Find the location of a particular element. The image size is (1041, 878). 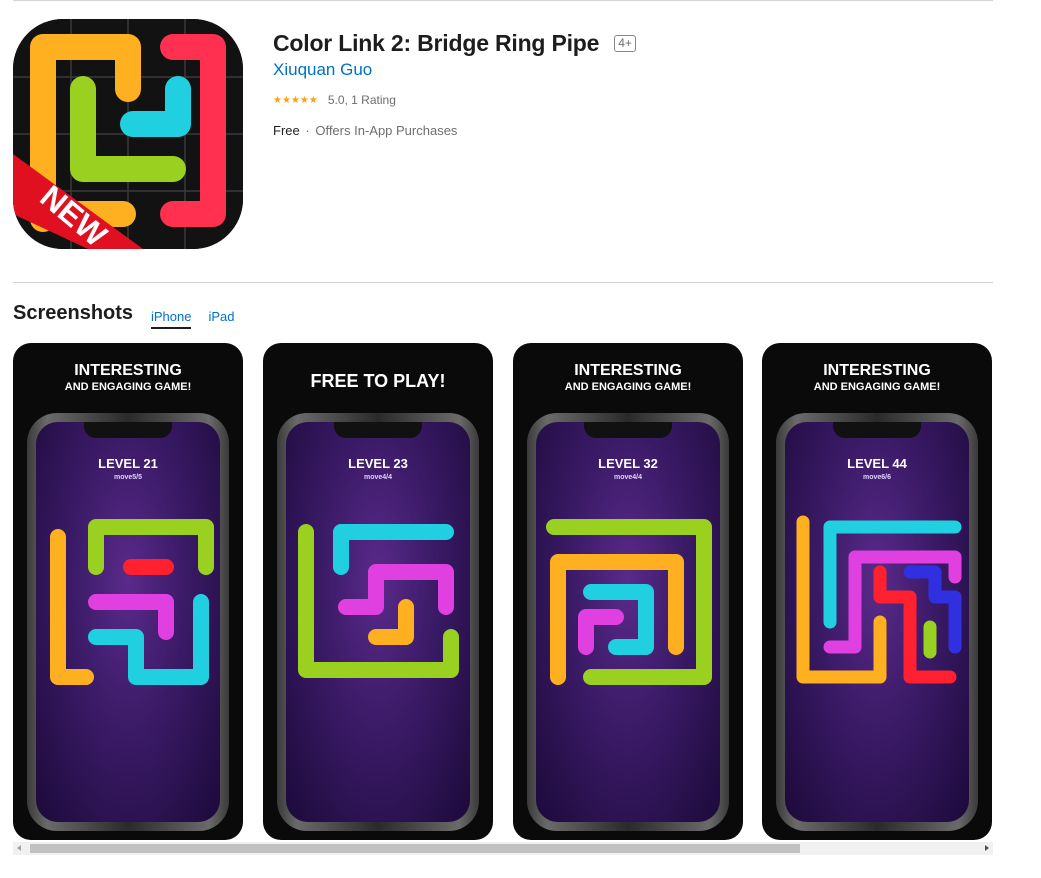

rating-row: ★★★★★ 5.0, 1 Rating is located at coordinates (334, 100).